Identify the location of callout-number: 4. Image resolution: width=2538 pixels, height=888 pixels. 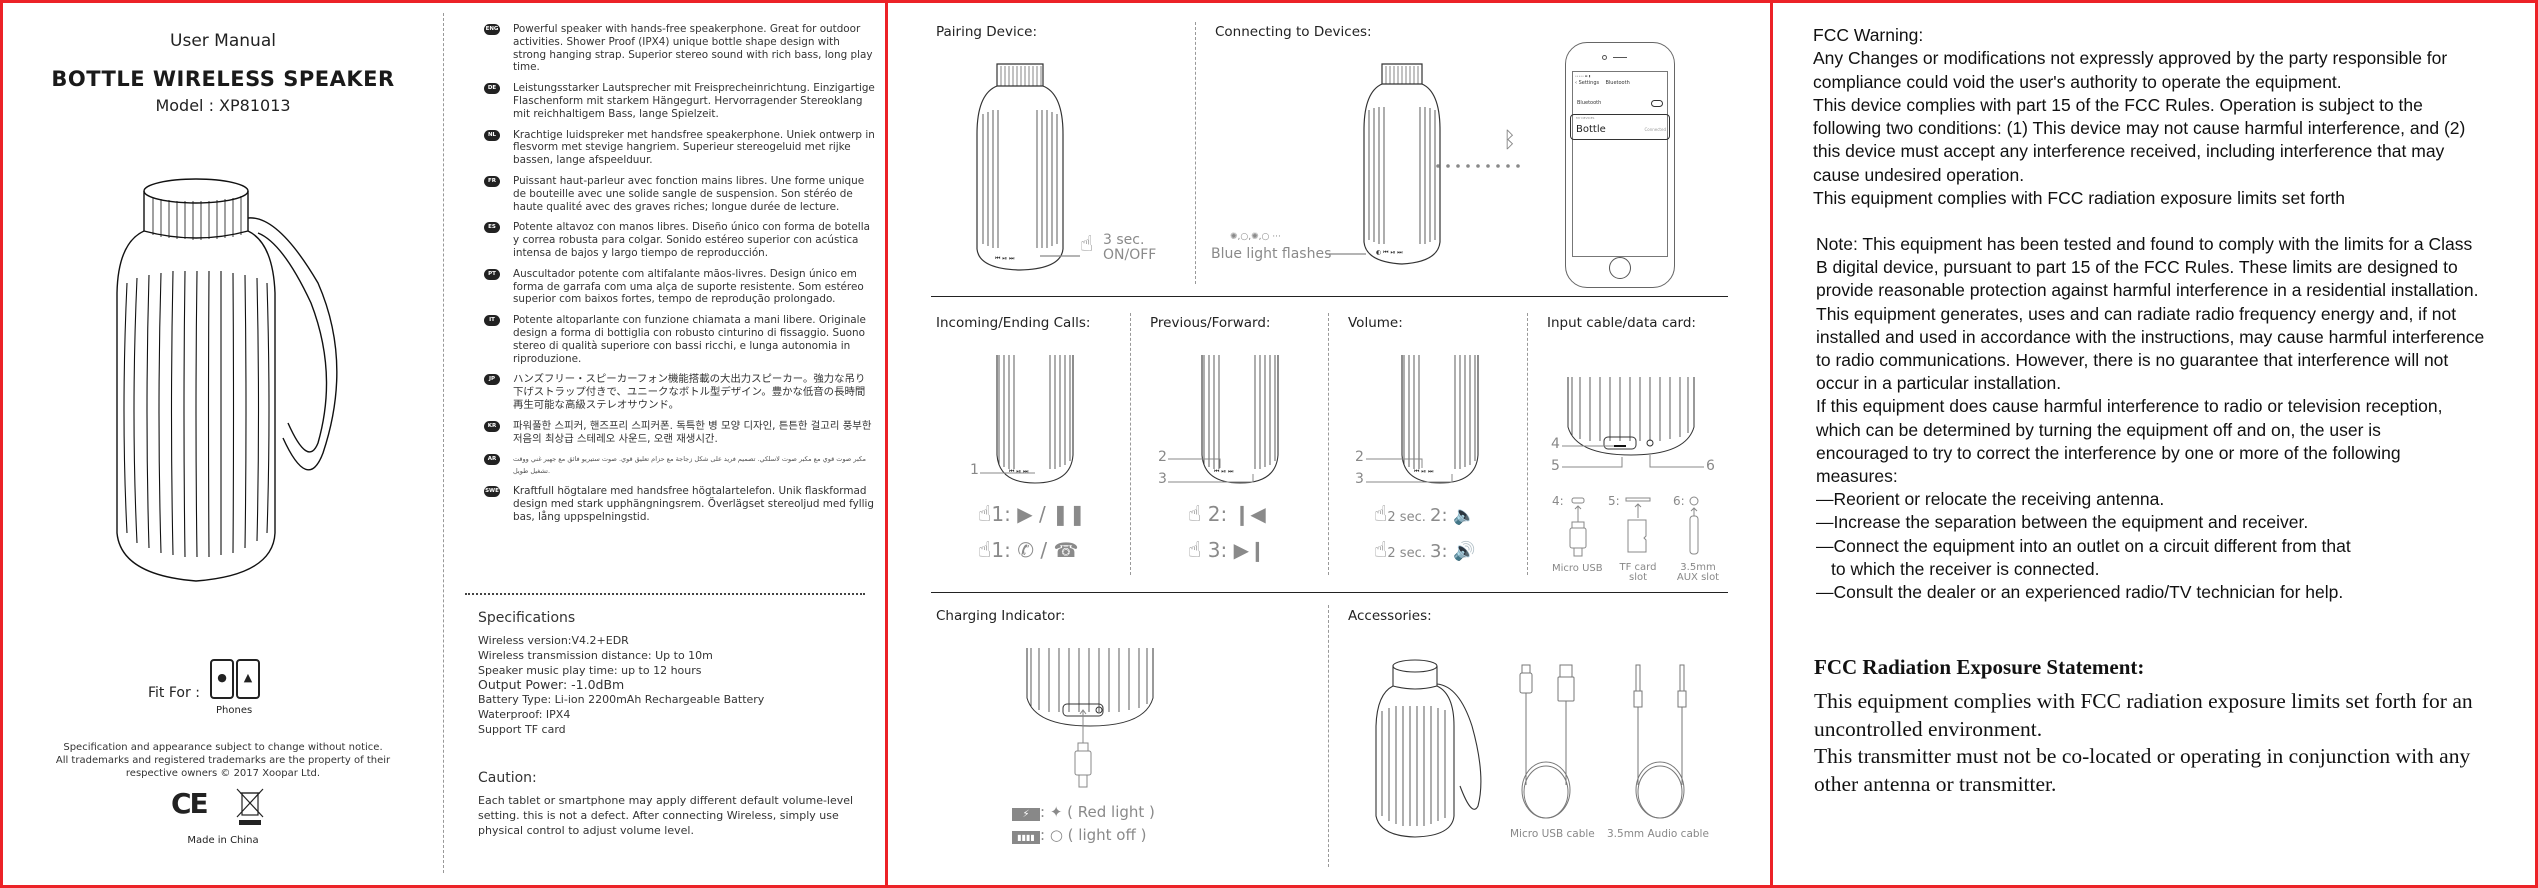
(1555, 444).